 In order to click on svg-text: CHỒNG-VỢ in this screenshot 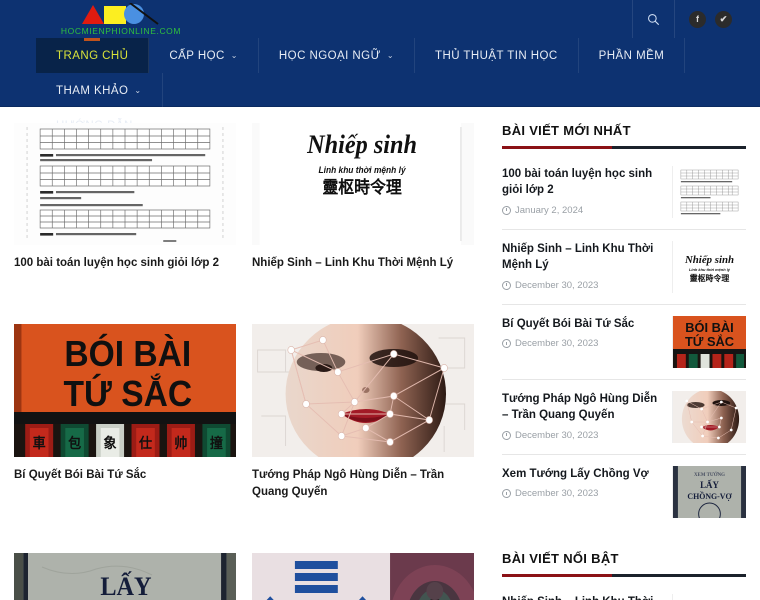, I will do `click(709, 496)`.